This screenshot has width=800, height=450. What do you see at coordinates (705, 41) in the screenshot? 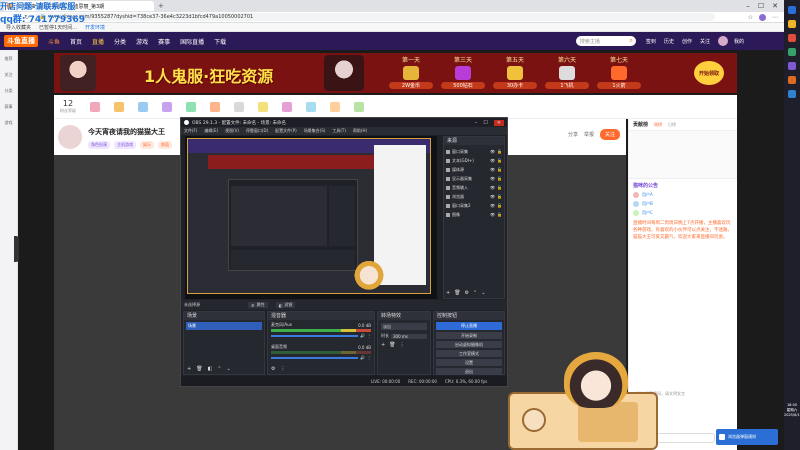
I see `nav-right-item: 关注` at bounding box center [705, 41].